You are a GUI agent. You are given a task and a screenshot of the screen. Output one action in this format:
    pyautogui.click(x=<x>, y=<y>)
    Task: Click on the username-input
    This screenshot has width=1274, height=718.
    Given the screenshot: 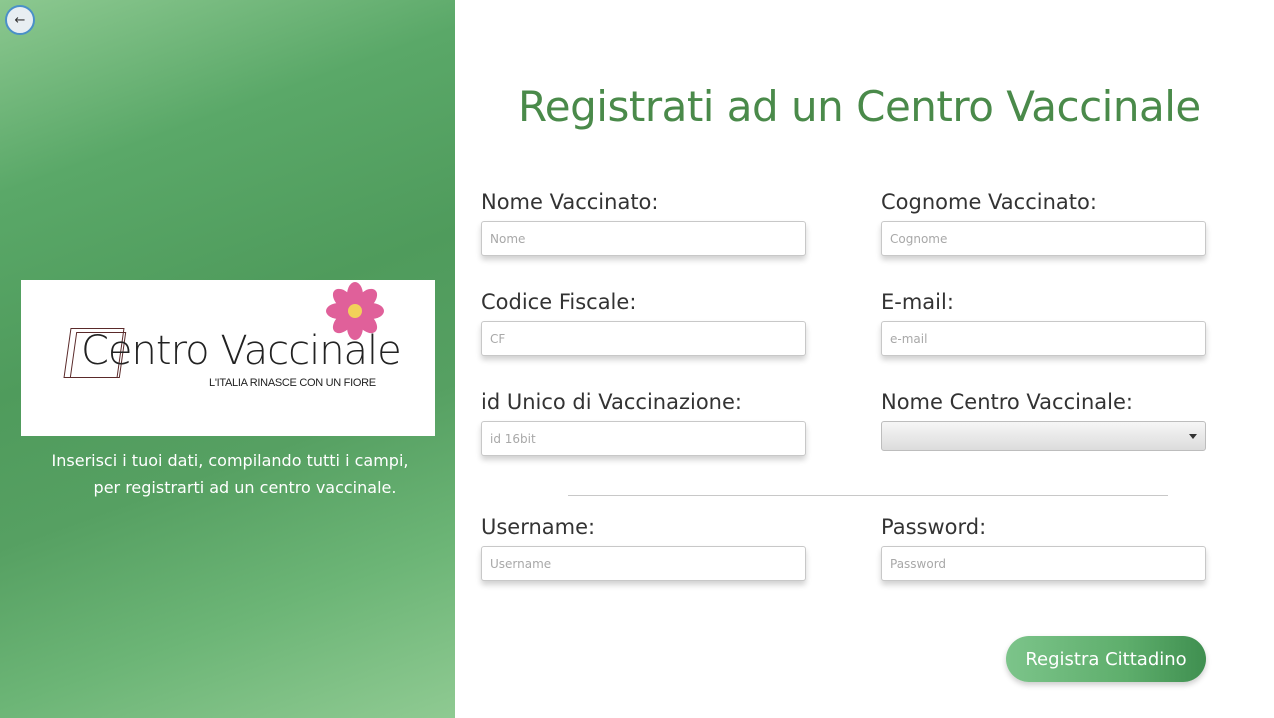 What is the action you would take?
    pyautogui.click(x=643, y=563)
    